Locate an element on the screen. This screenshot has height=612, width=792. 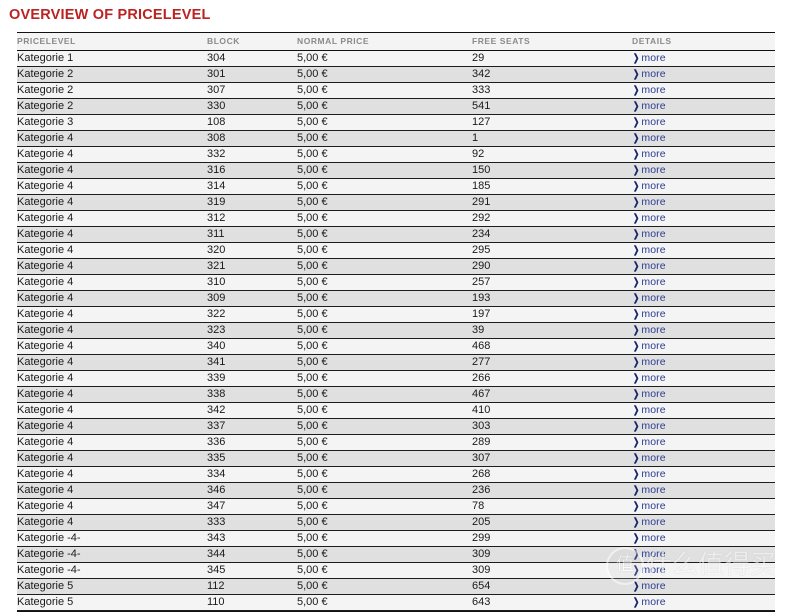
table-row: Kategorie 4 314 5,00 €185 ❯ more is located at coordinates (396, 186).